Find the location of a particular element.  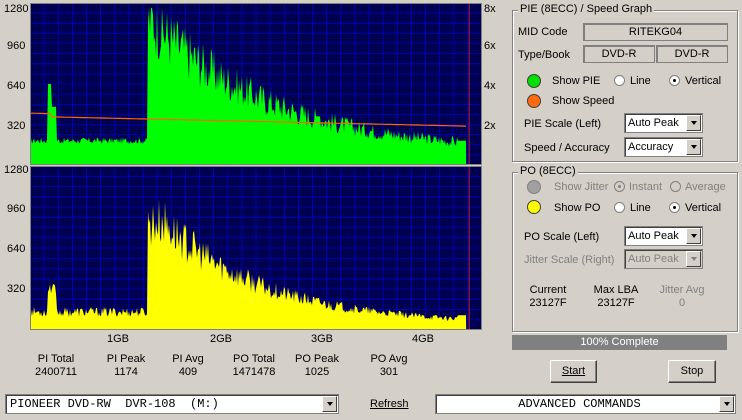

start-button: Start is located at coordinates (573, 371).